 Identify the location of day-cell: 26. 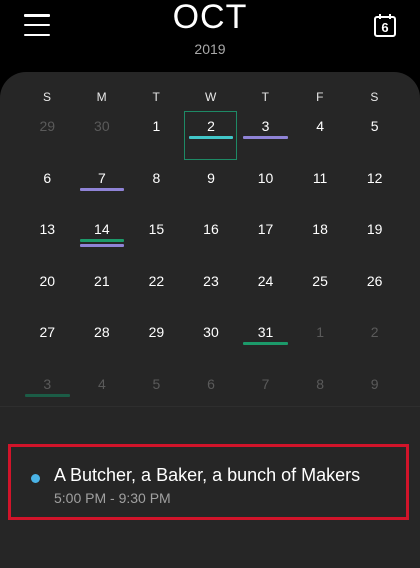
(374, 291).